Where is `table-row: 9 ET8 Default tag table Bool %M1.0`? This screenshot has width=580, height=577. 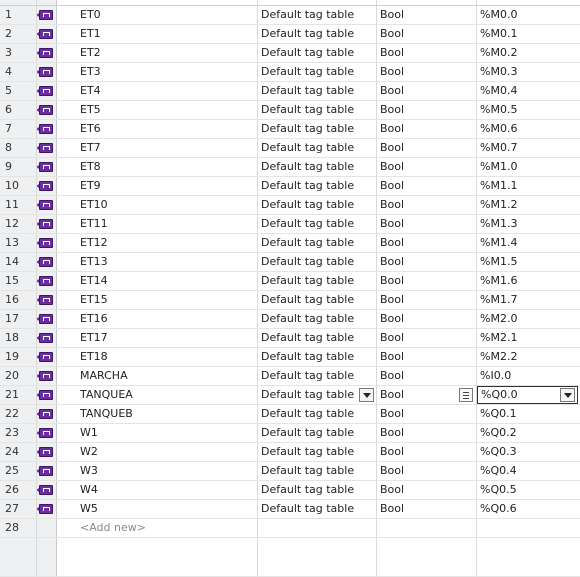
table-row: 9 ET8 Default tag table Bool %M1.0 is located at coordinates (290, 167).